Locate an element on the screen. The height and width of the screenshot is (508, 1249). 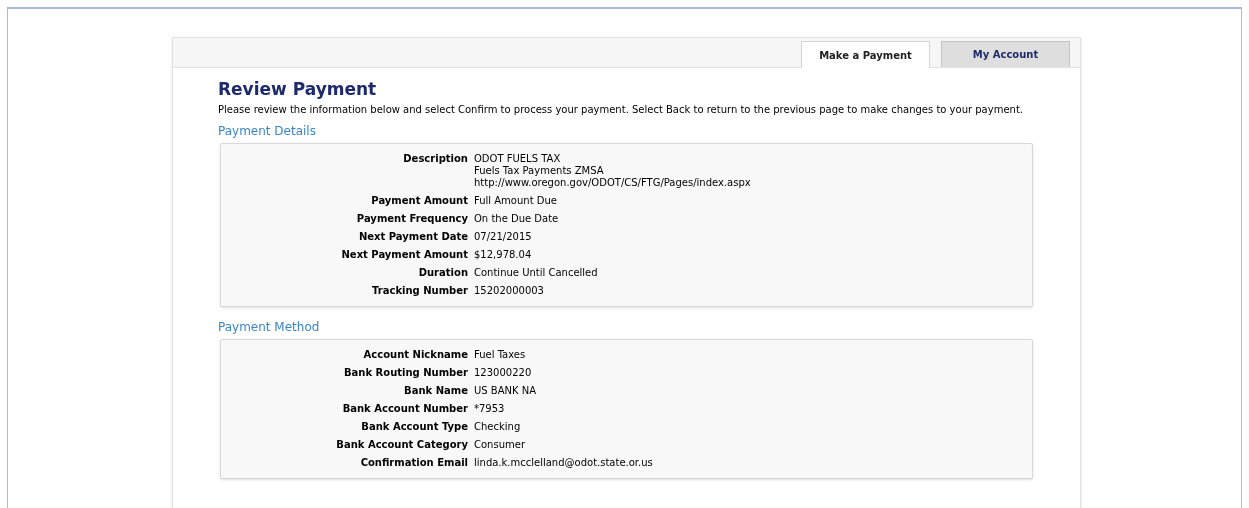
field-label: Bank Account Number is located at coordinates (405, 409).